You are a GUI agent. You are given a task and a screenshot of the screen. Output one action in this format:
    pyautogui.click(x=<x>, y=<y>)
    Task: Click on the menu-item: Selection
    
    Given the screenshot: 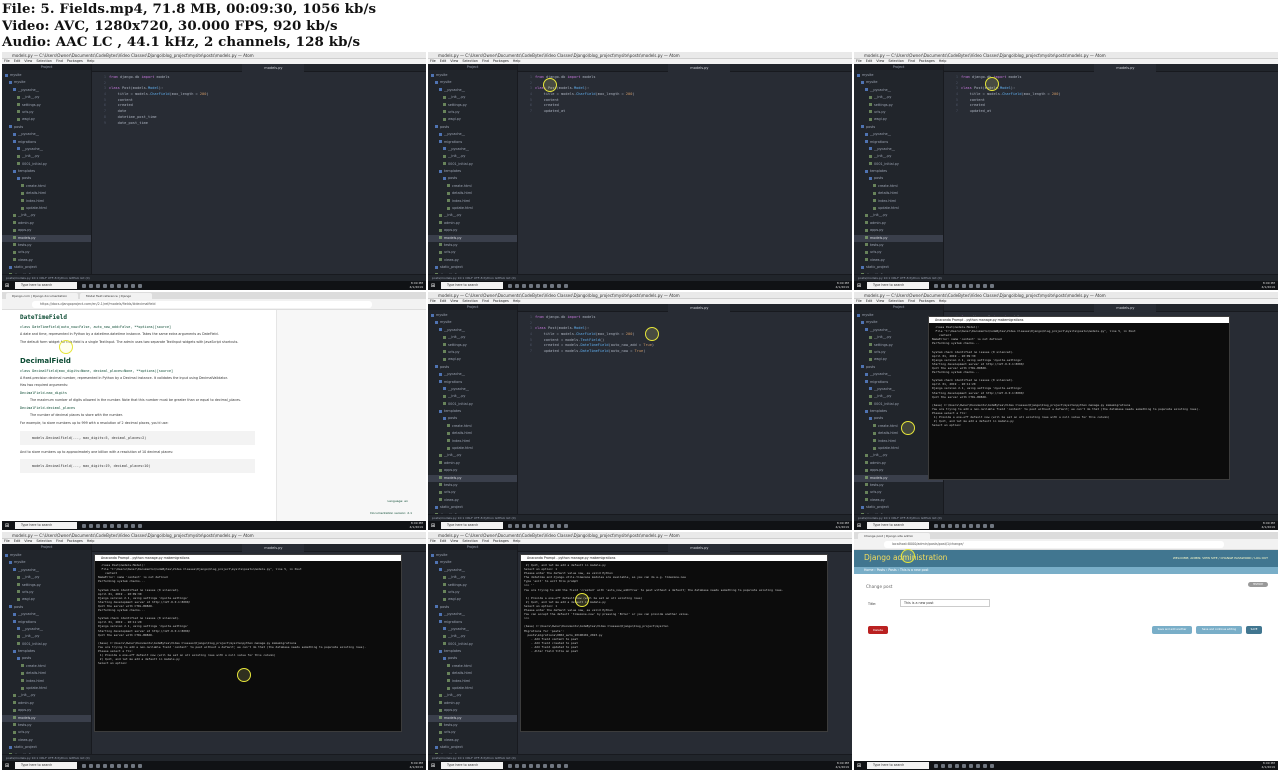 What is the action you would take?
    pyautogui.click(x=470, y=301)
    